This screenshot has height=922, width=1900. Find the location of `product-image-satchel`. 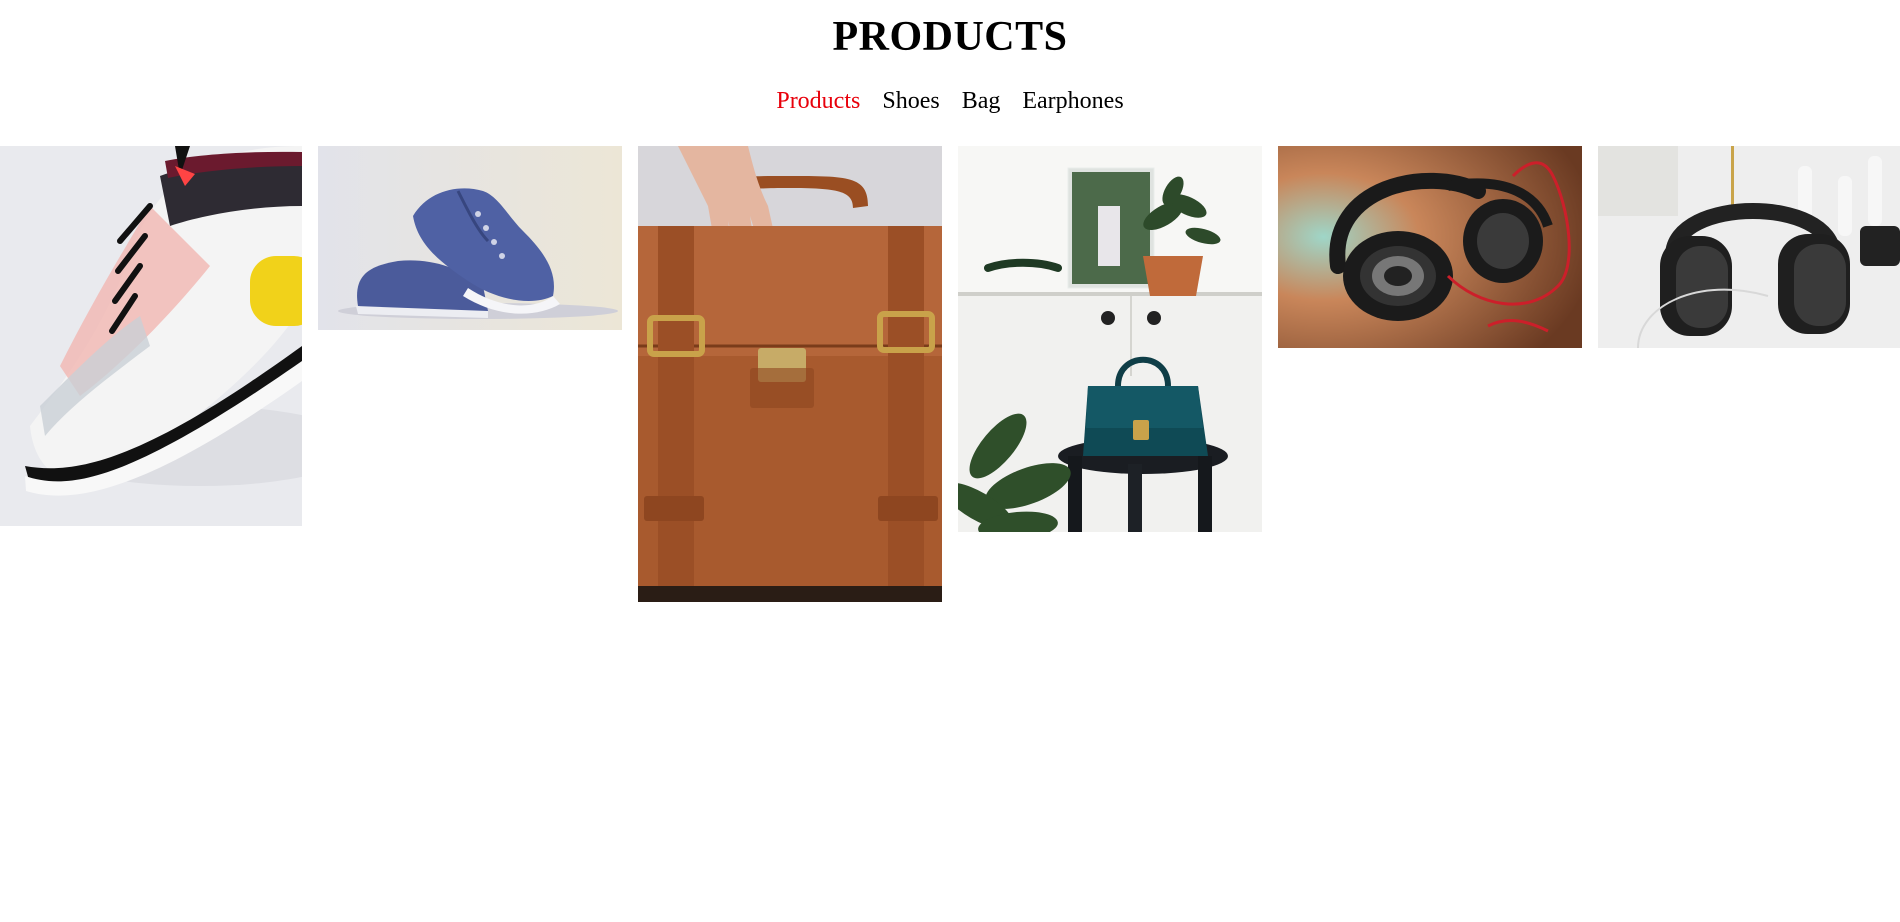

product-image-satchel is located at coordinates (790, 374).